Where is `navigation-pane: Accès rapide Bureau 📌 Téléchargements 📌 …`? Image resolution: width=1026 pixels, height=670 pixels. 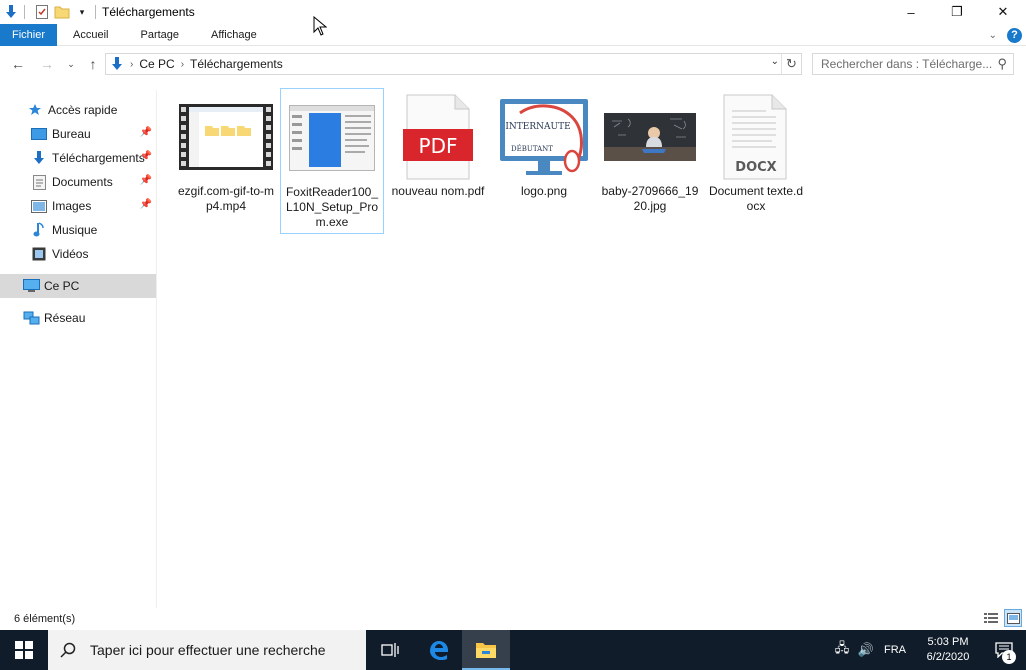 navigation-pane: Accès rapide Bureau 📌 Téléchargements 📌 … is located at coordinates (78, 349).